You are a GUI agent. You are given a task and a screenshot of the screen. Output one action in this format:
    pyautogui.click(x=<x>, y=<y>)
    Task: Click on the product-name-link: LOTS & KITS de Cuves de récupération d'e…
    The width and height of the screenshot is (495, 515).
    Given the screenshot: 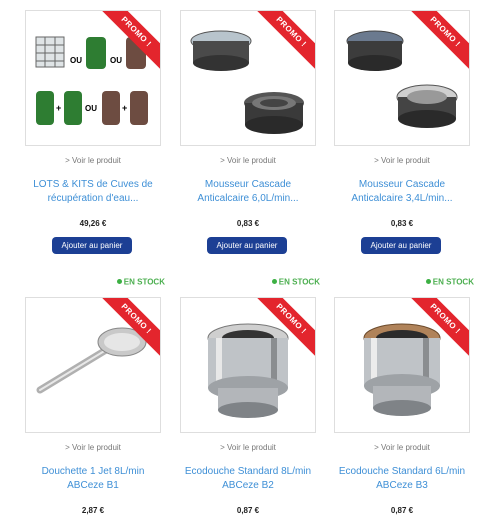 What is the action you would take?
    pyautogui.click(x=93, y=192)
    